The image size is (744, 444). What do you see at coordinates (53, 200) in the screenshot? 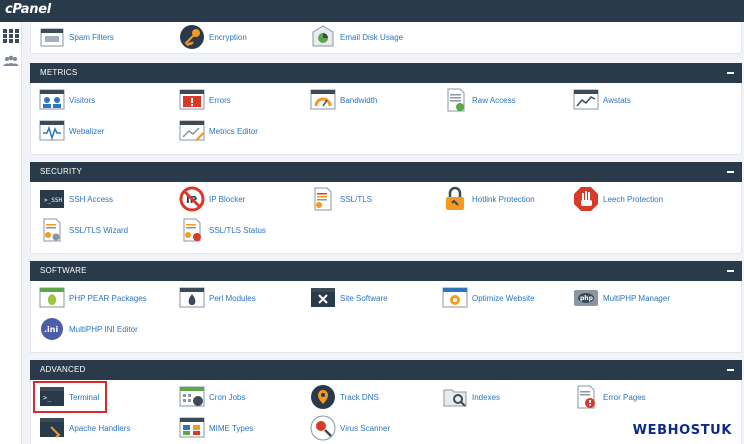
I see `svg-text: >_SSH` at bounding box center [53, 200].